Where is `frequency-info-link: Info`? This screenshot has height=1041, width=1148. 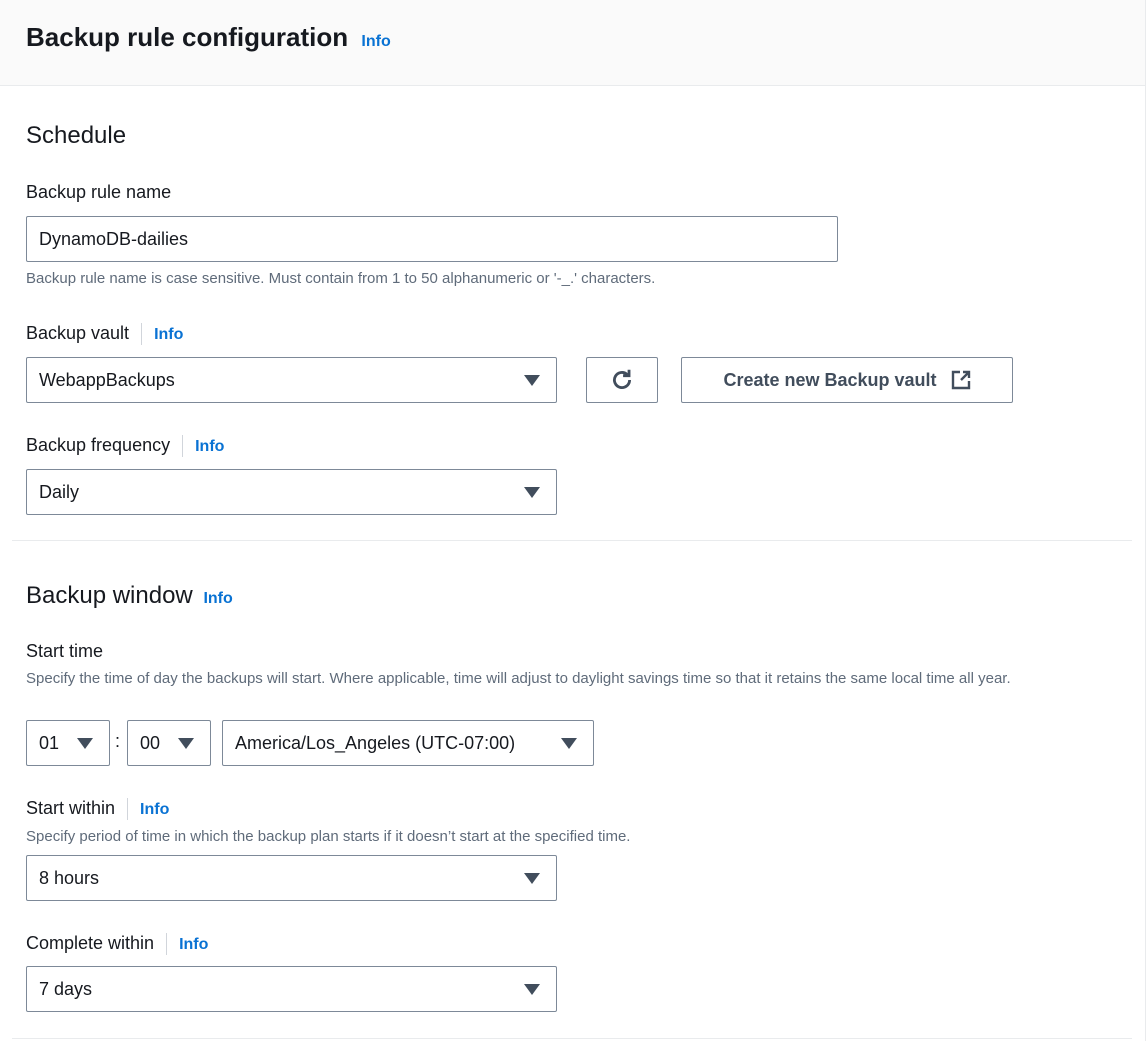 frequency-info-link: Info is located at coordinates (209, 446).